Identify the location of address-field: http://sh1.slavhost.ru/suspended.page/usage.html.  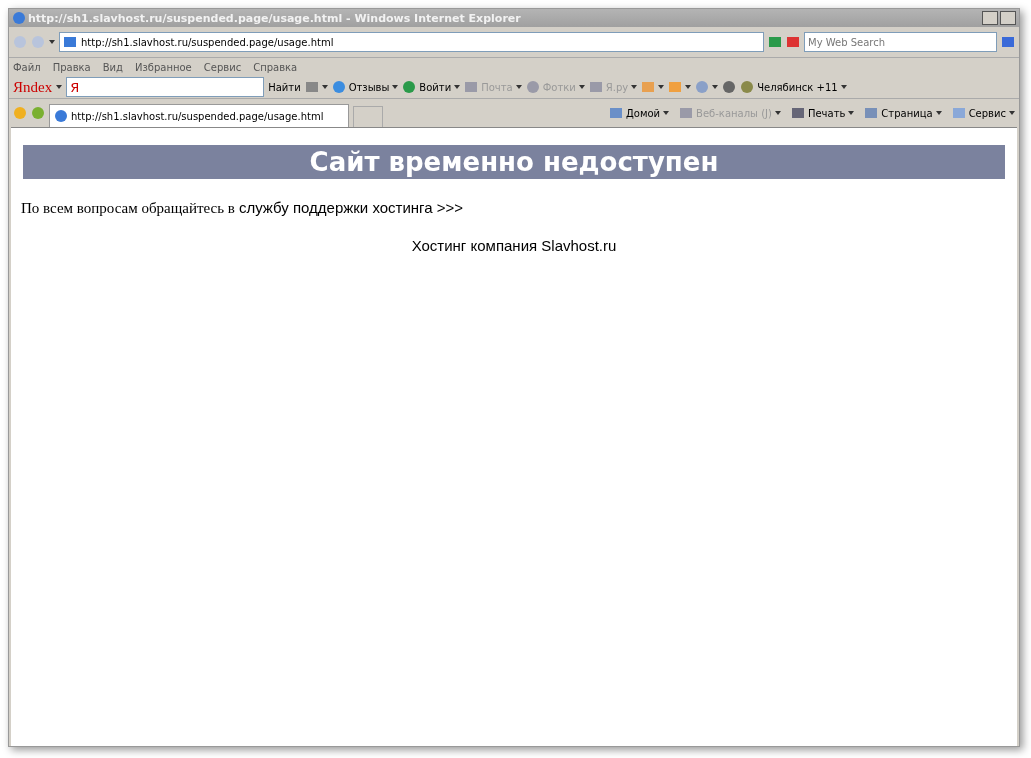
(411, 42).